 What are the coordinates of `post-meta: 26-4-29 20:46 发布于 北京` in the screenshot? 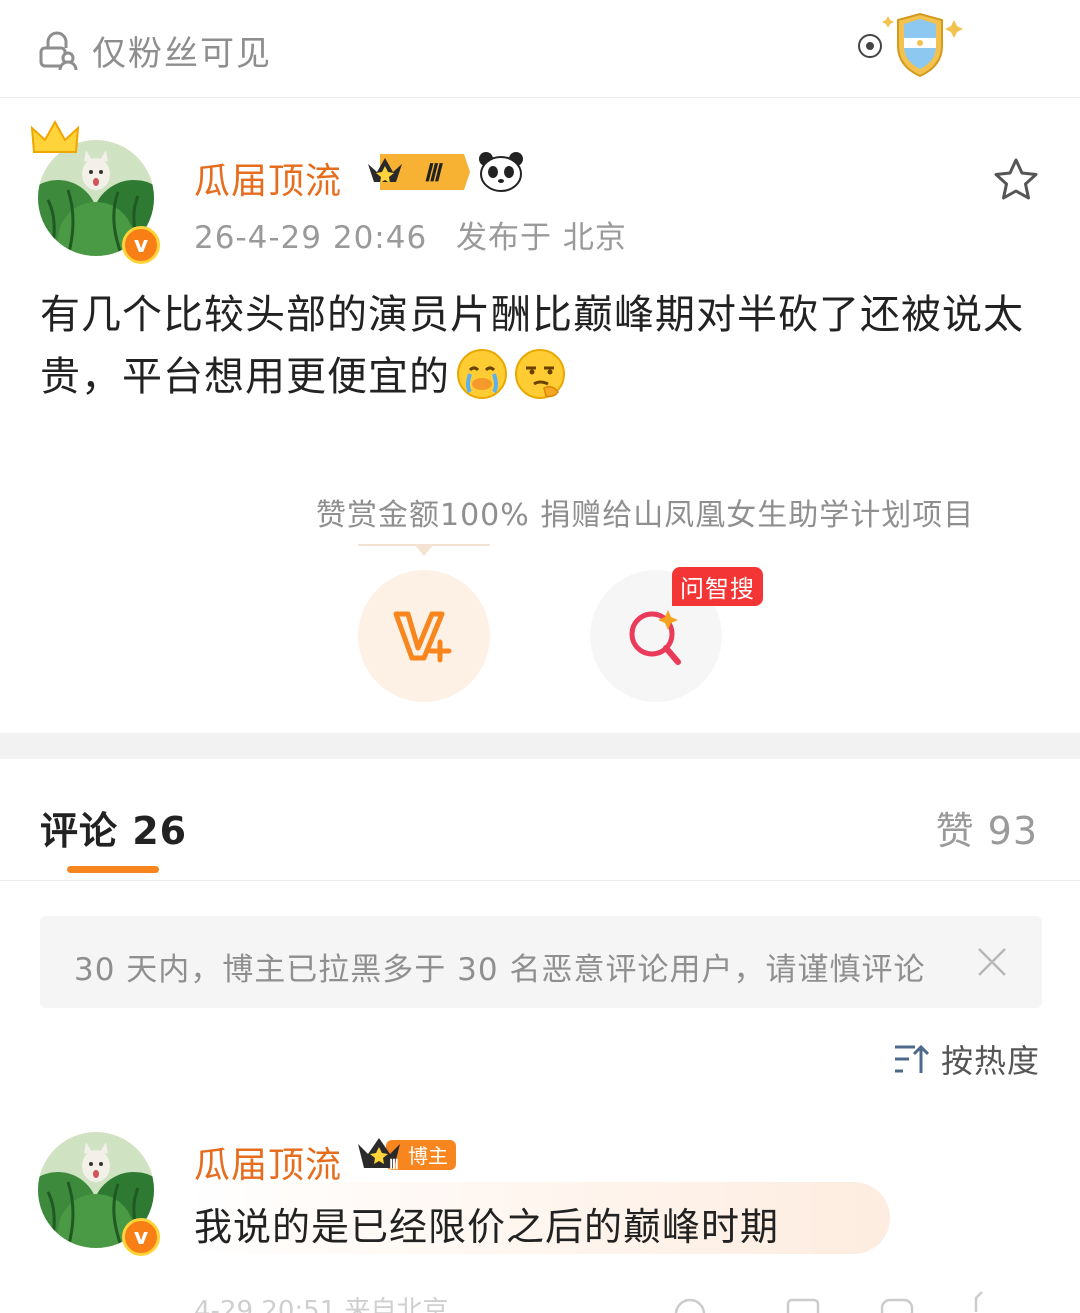 It's located at (410, 234).